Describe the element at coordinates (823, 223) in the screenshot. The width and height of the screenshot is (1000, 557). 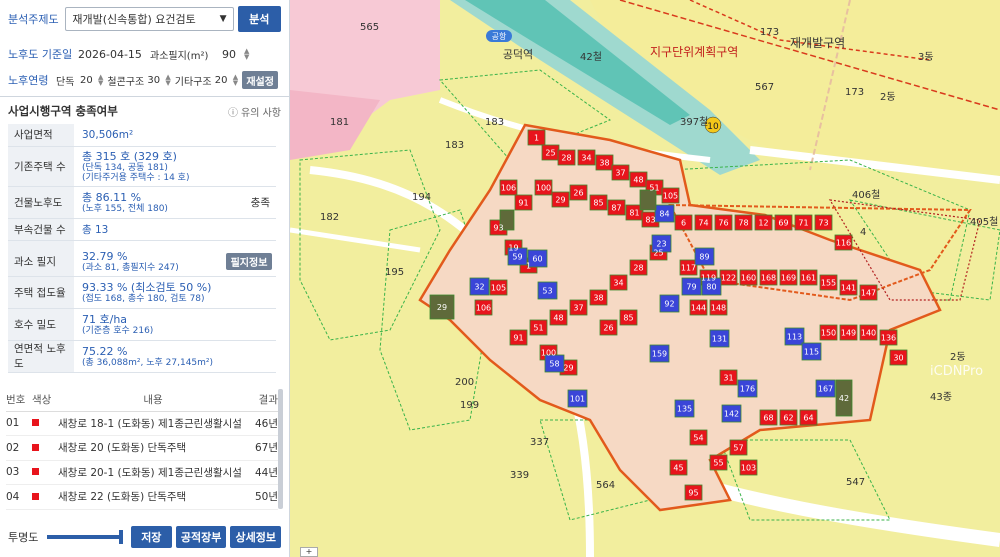
I see `lot-number: 73` at that location.